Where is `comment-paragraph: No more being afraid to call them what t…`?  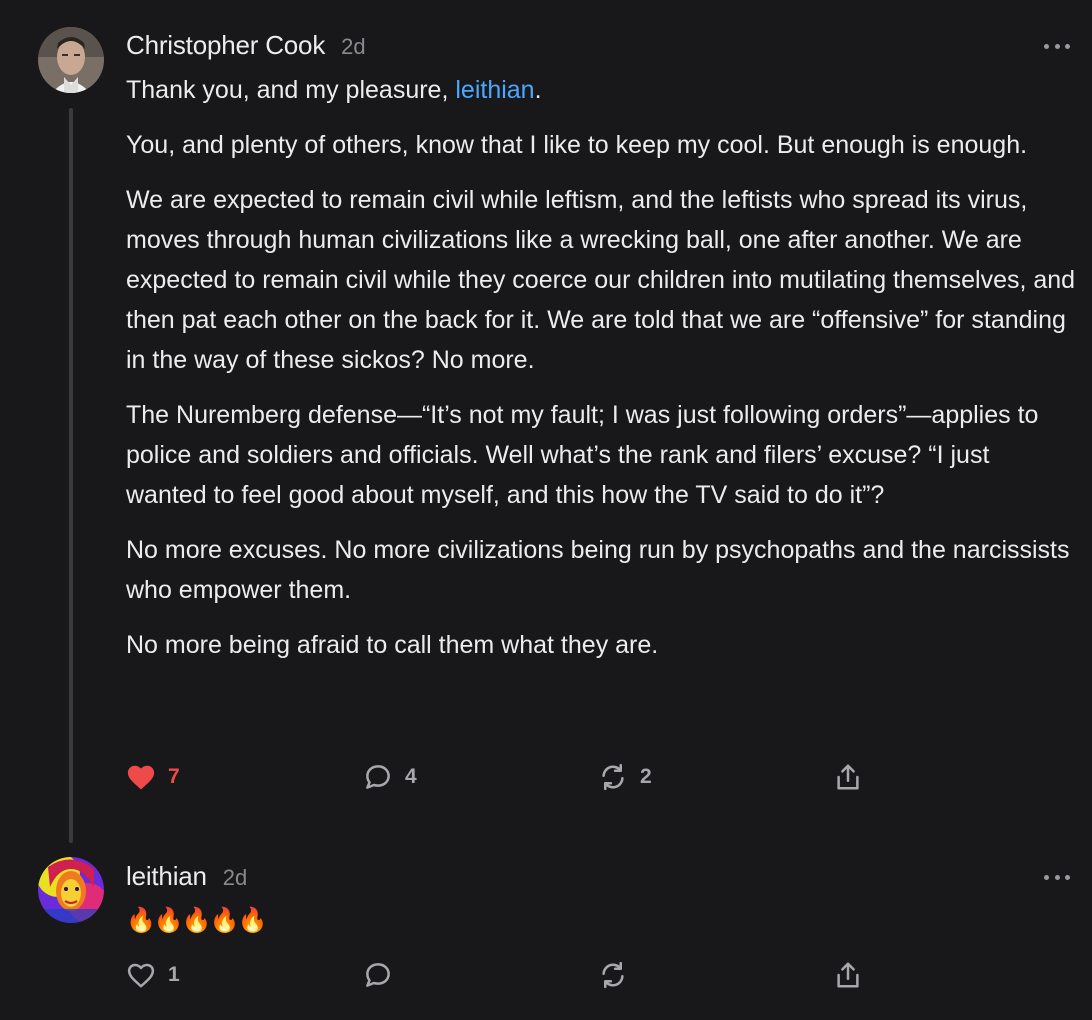 comment-paragraph: No more being afraid to call them what t… is located at coordinates (392, 645).